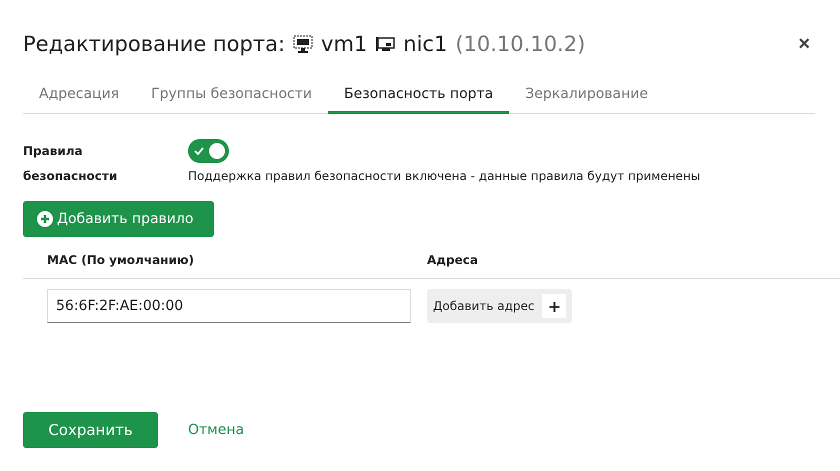 This screenshot has width=840, height=471. Describe the element at coordinates (229, 306) in the screenshot. I see `mac-field: 56:6F:2F:AE:00:00` at that location.